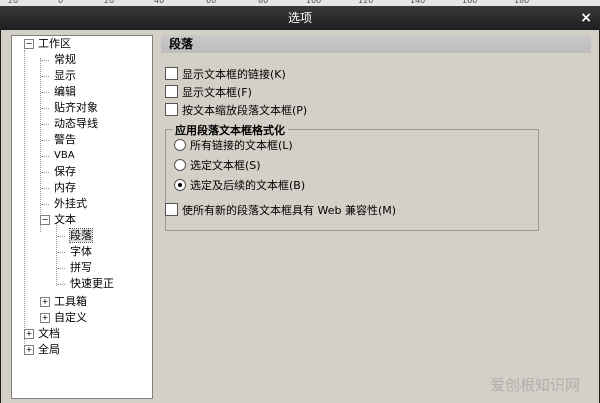  What do you see at coordinates (42, 334) in the screenshot?
I see `tree-item-document: + 文档` at bounding box center [42, 334].